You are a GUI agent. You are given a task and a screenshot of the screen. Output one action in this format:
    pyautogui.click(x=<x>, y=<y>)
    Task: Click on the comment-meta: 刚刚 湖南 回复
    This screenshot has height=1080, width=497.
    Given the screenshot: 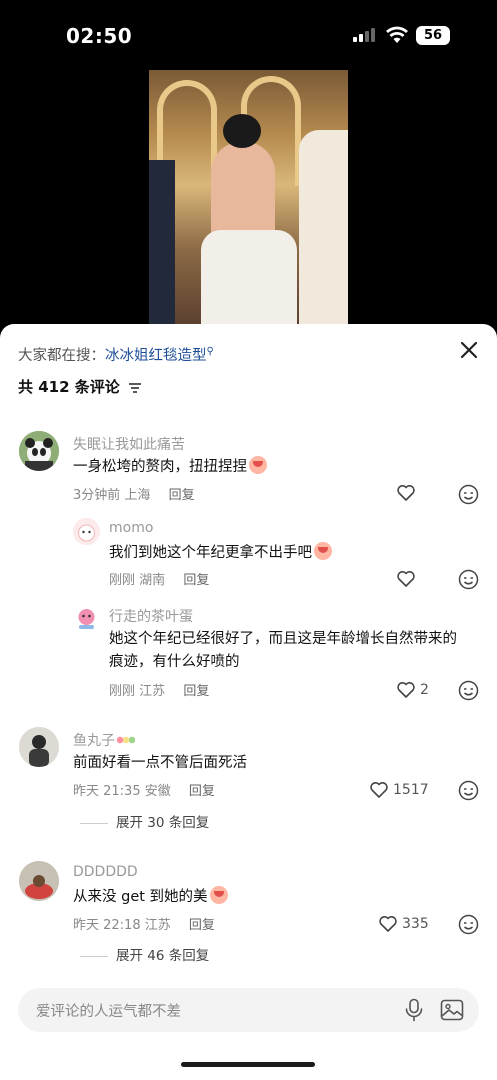 What is the action you would take?
    pyautogui.click(x=159, y=578)
    